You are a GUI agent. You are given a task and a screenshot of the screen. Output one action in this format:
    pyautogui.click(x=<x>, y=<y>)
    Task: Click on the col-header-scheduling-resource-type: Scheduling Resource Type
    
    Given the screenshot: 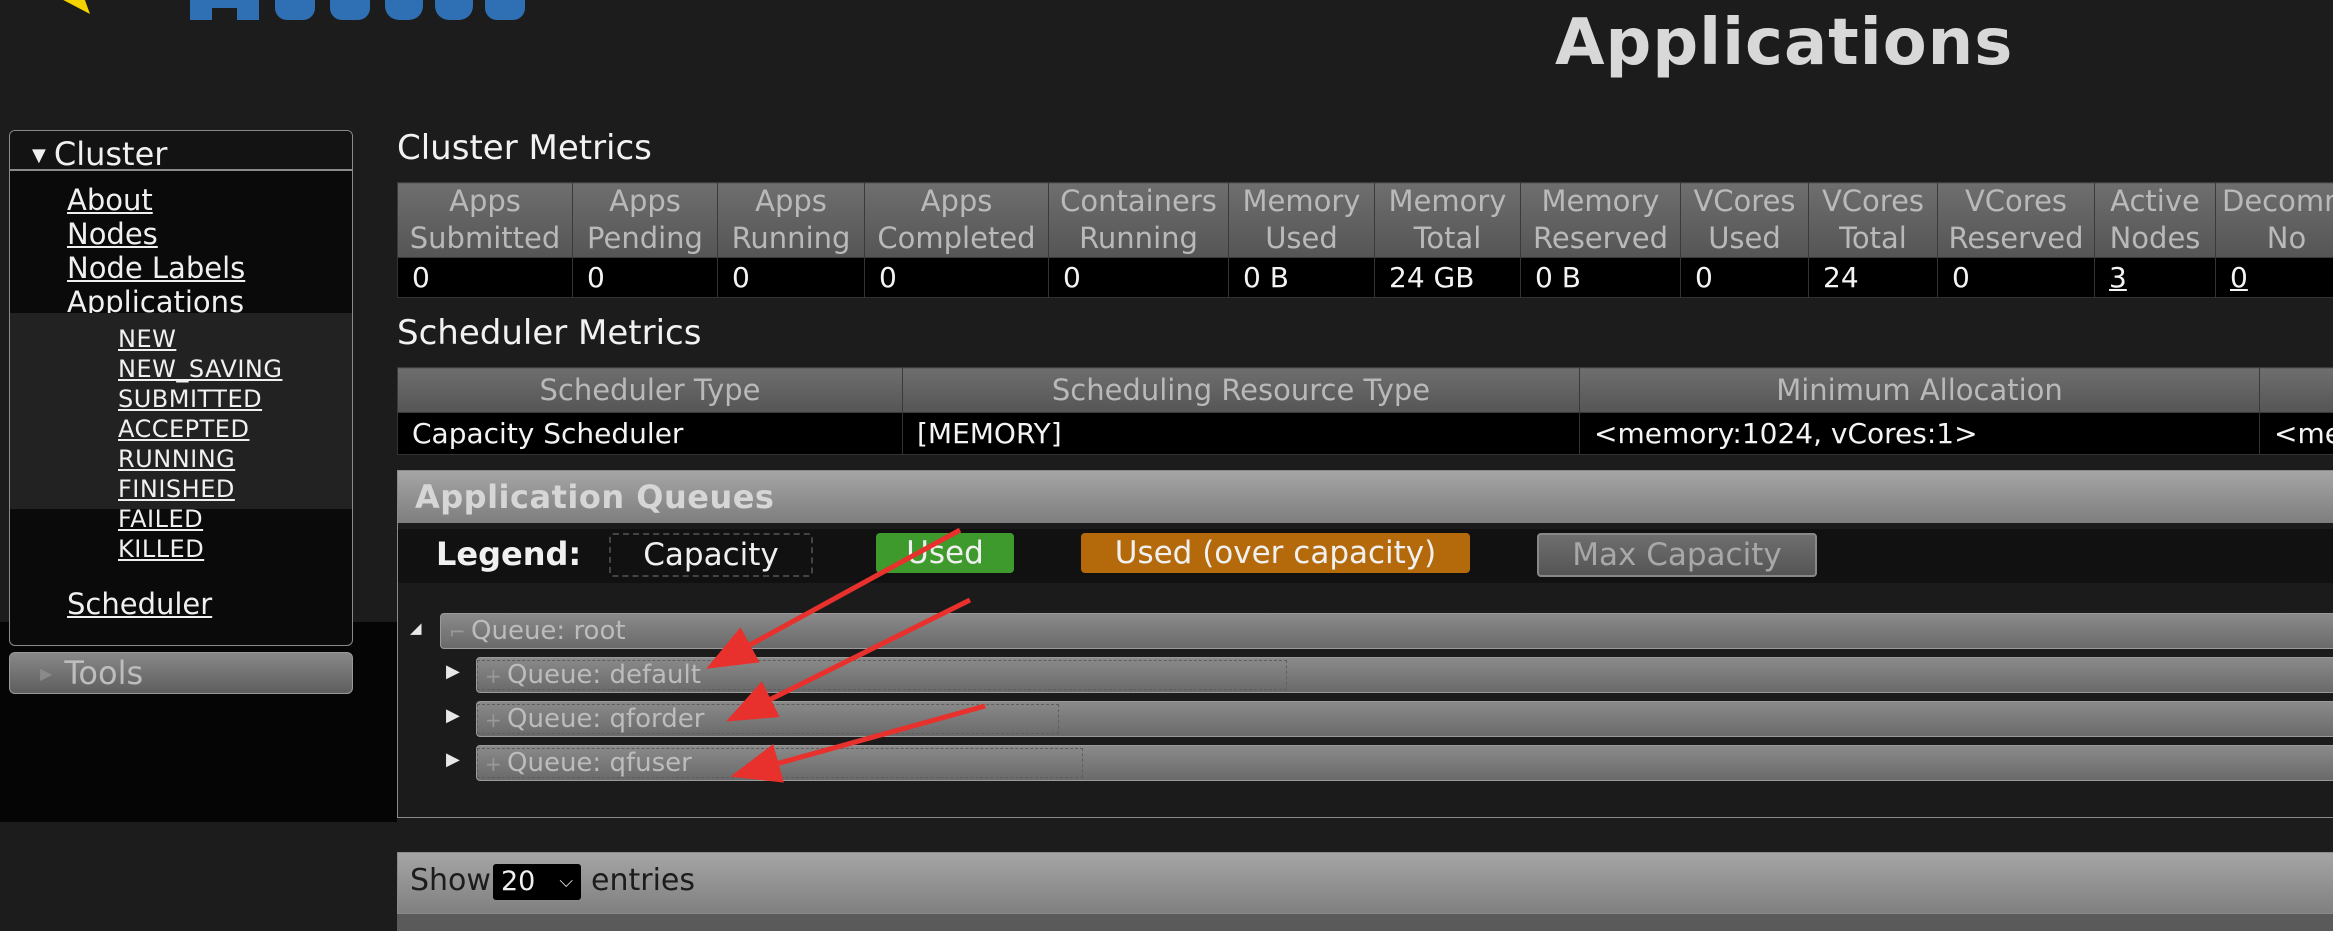 What is the action you would take?
    pyautogui.click(x=1241, y=390)
    